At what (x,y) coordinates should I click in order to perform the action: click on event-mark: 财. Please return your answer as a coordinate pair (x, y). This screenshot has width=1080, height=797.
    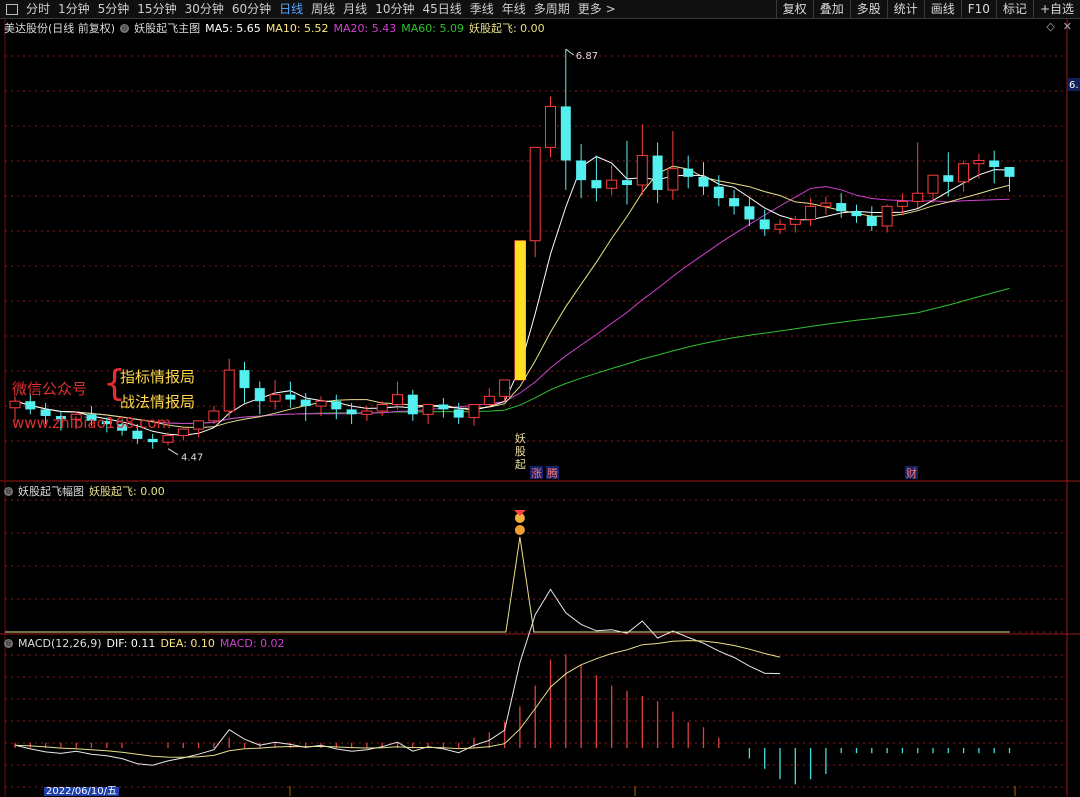
    Looking at the image, I should click on (911, 473).